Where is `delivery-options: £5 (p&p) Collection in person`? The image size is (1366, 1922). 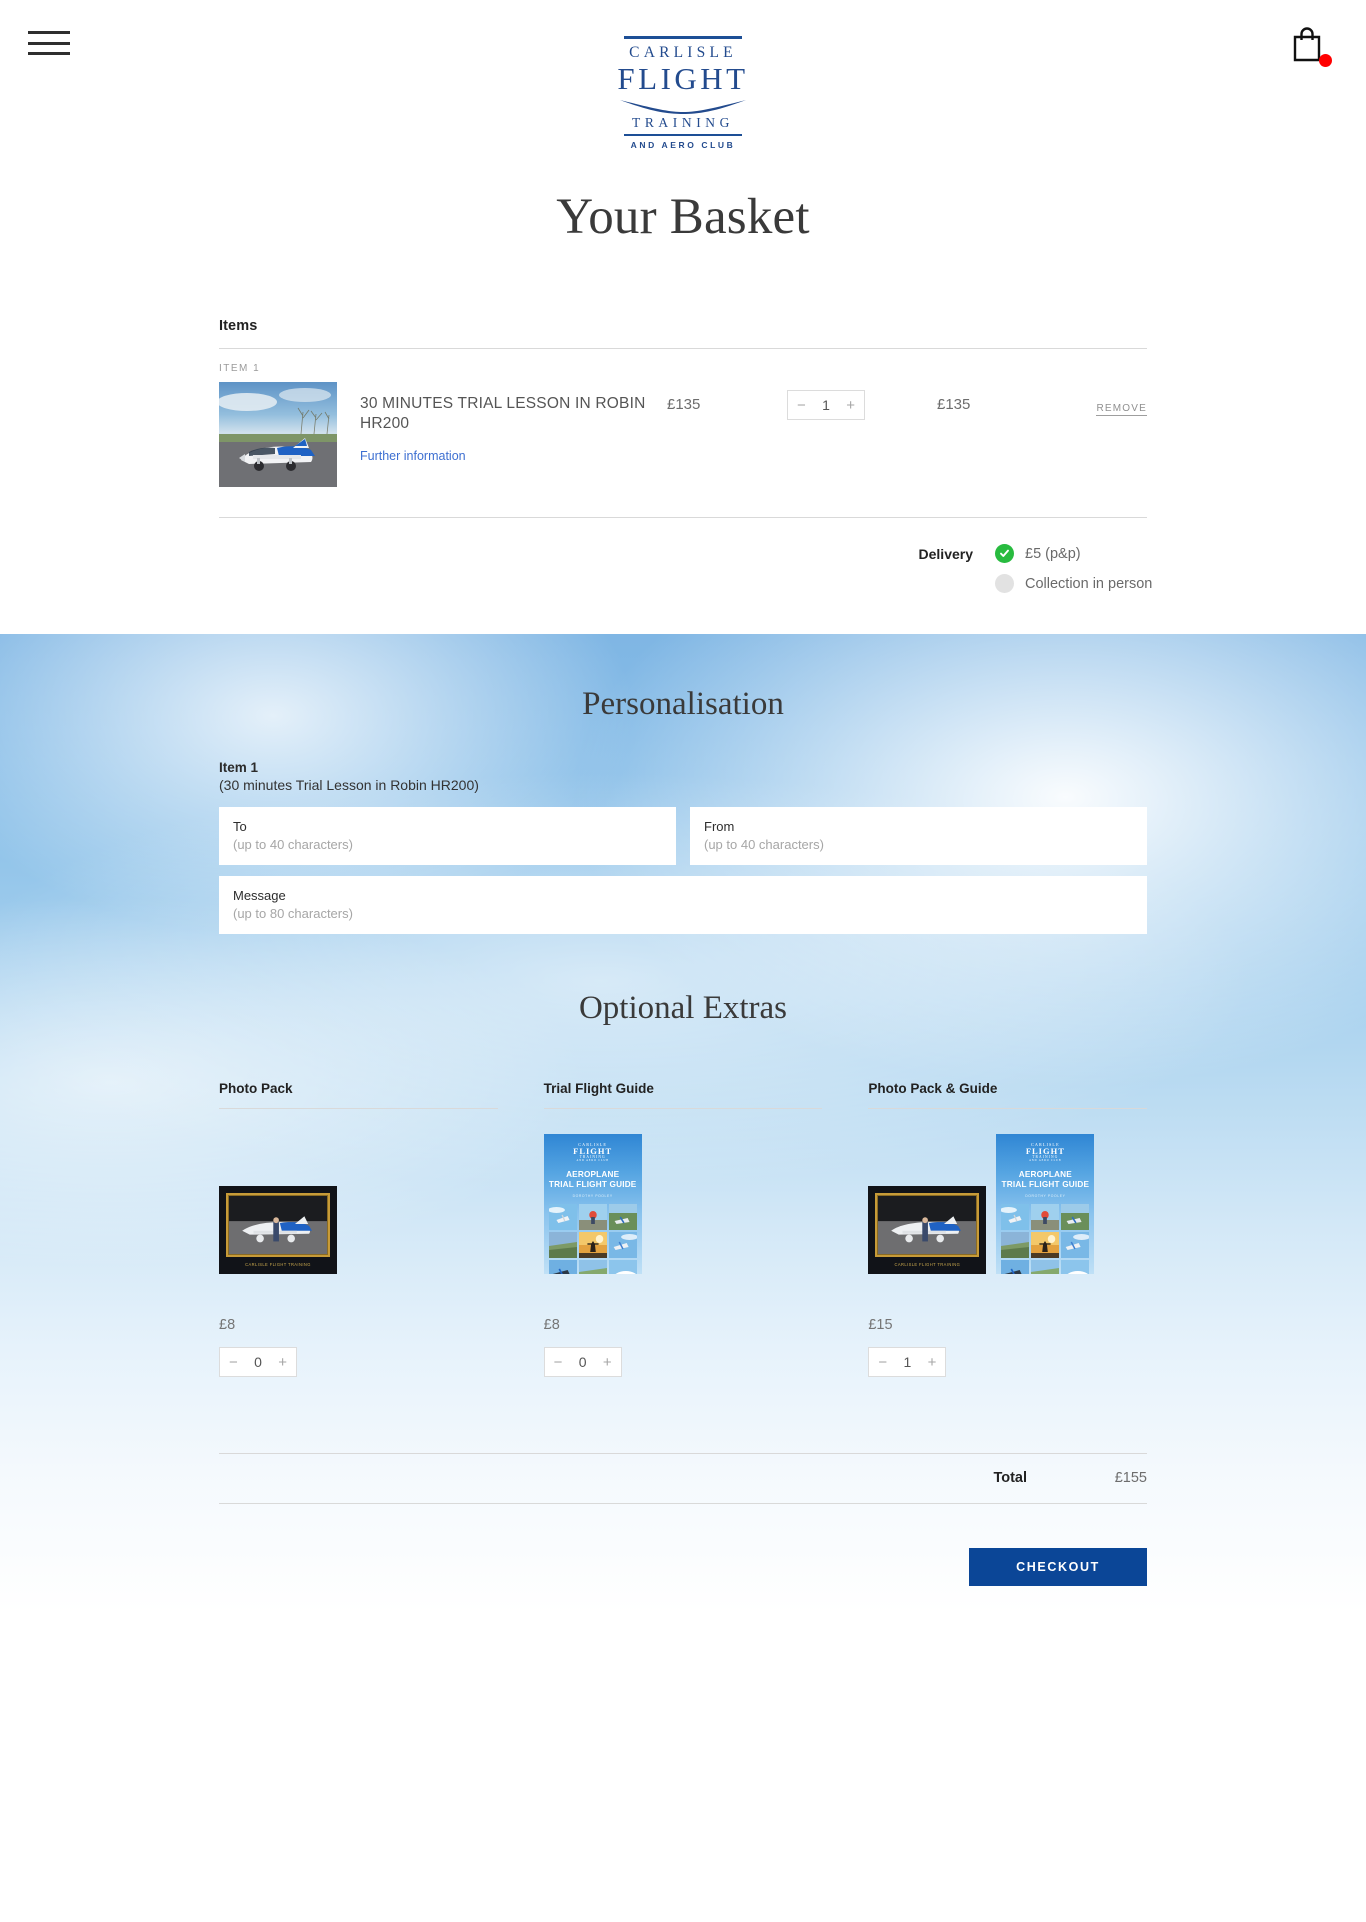 delivery-options: £5 (p&p) Collection in person is located at coordinates (1073, 574).